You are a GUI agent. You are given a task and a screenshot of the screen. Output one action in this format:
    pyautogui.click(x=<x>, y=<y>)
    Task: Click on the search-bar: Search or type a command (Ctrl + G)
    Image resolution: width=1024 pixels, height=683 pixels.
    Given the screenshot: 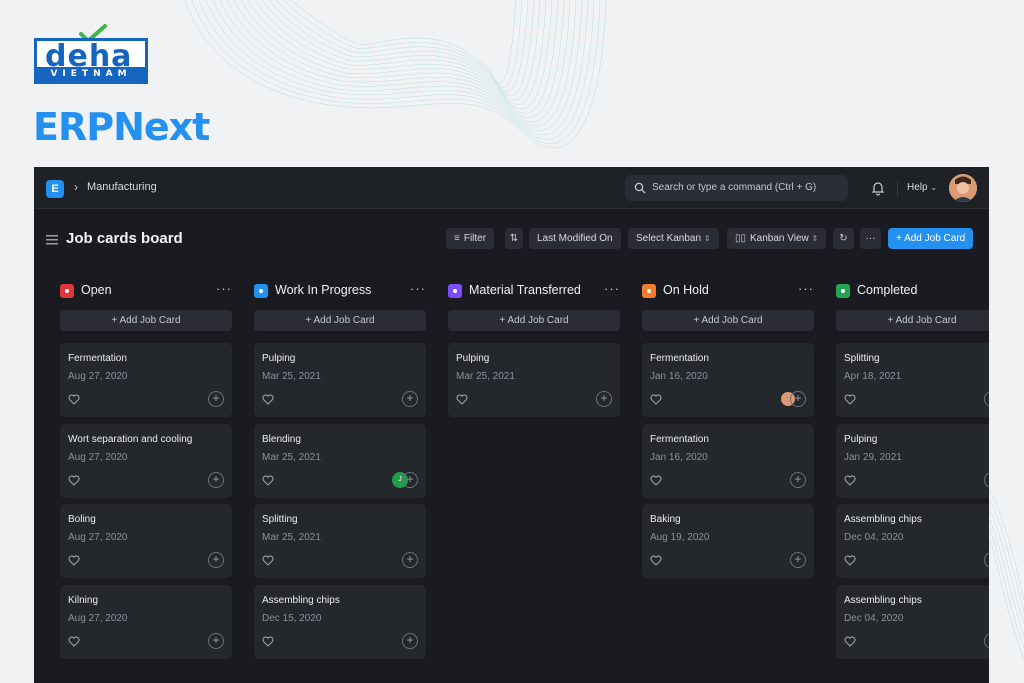 What is the action you would take?
    pyautogui.click(x=736, y=188)
    